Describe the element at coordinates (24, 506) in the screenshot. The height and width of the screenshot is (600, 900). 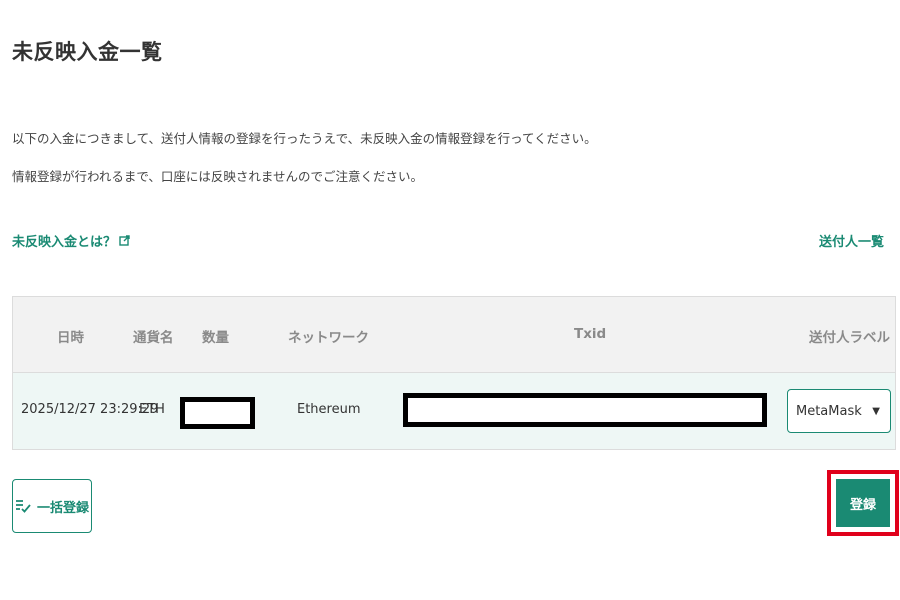
I see `list-check-icon` at that location.